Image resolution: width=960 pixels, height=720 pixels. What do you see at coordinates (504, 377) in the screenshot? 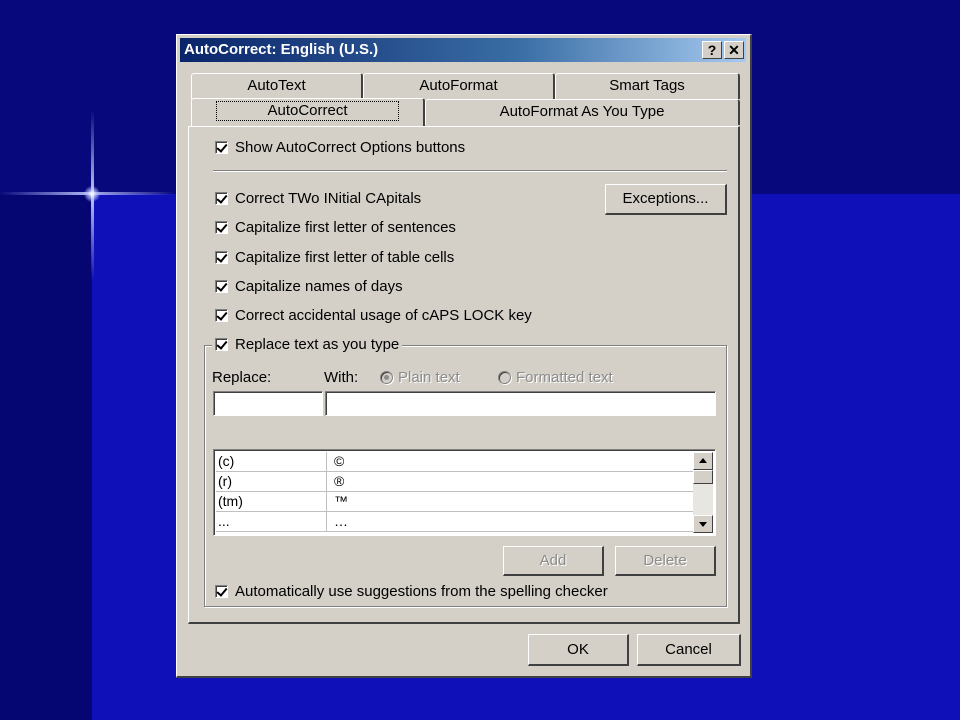
I see `formatted-text-radio` at bounding box center [504, 377].